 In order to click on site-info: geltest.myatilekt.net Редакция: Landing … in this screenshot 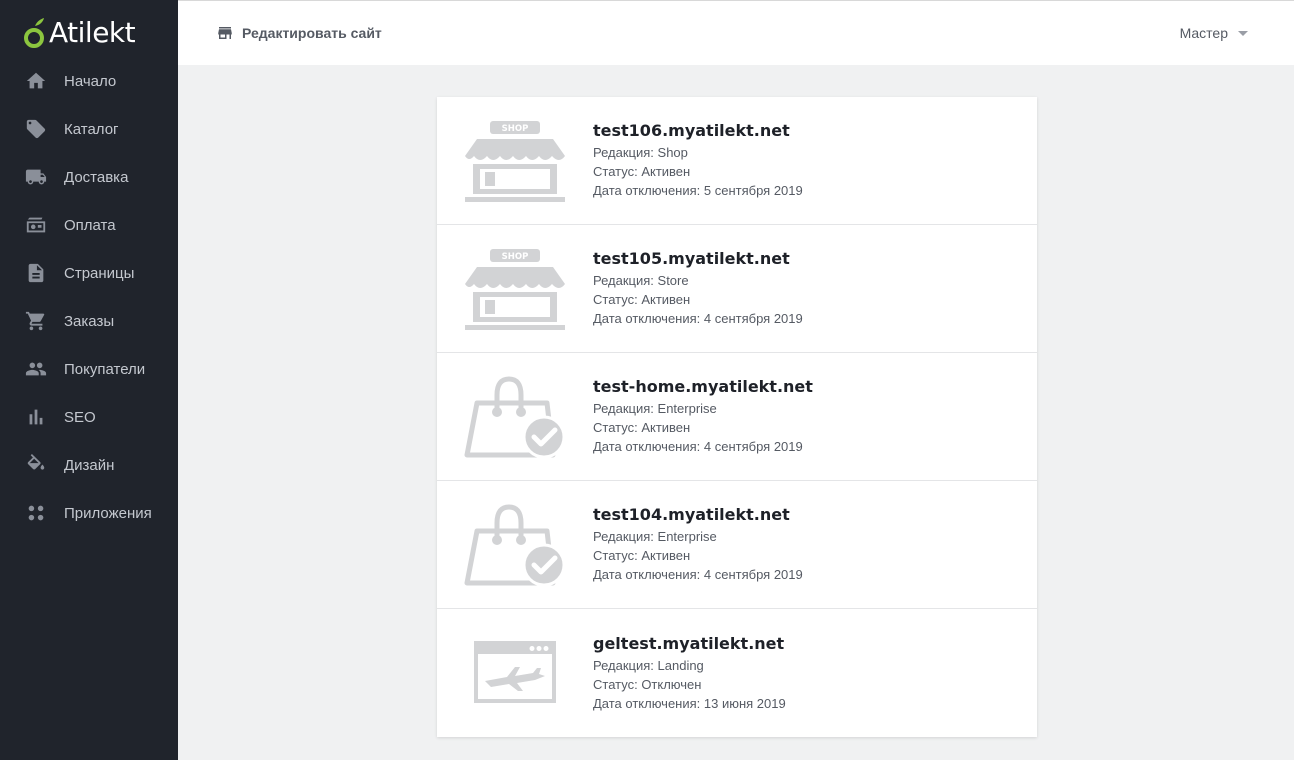, I will do `click(689, 673)`.